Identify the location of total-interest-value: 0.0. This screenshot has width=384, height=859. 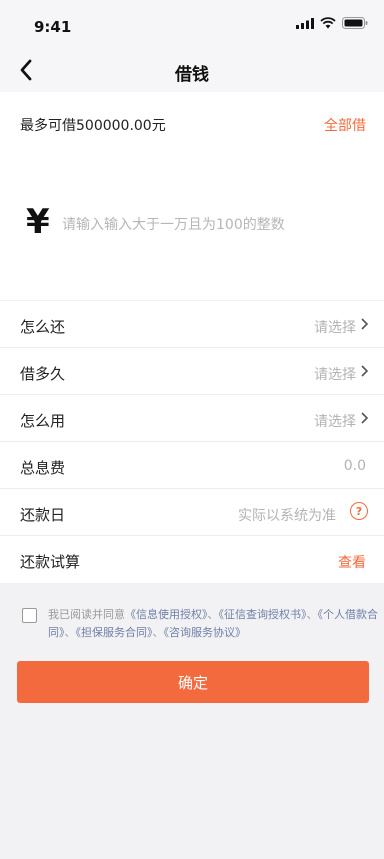
(354, 466).